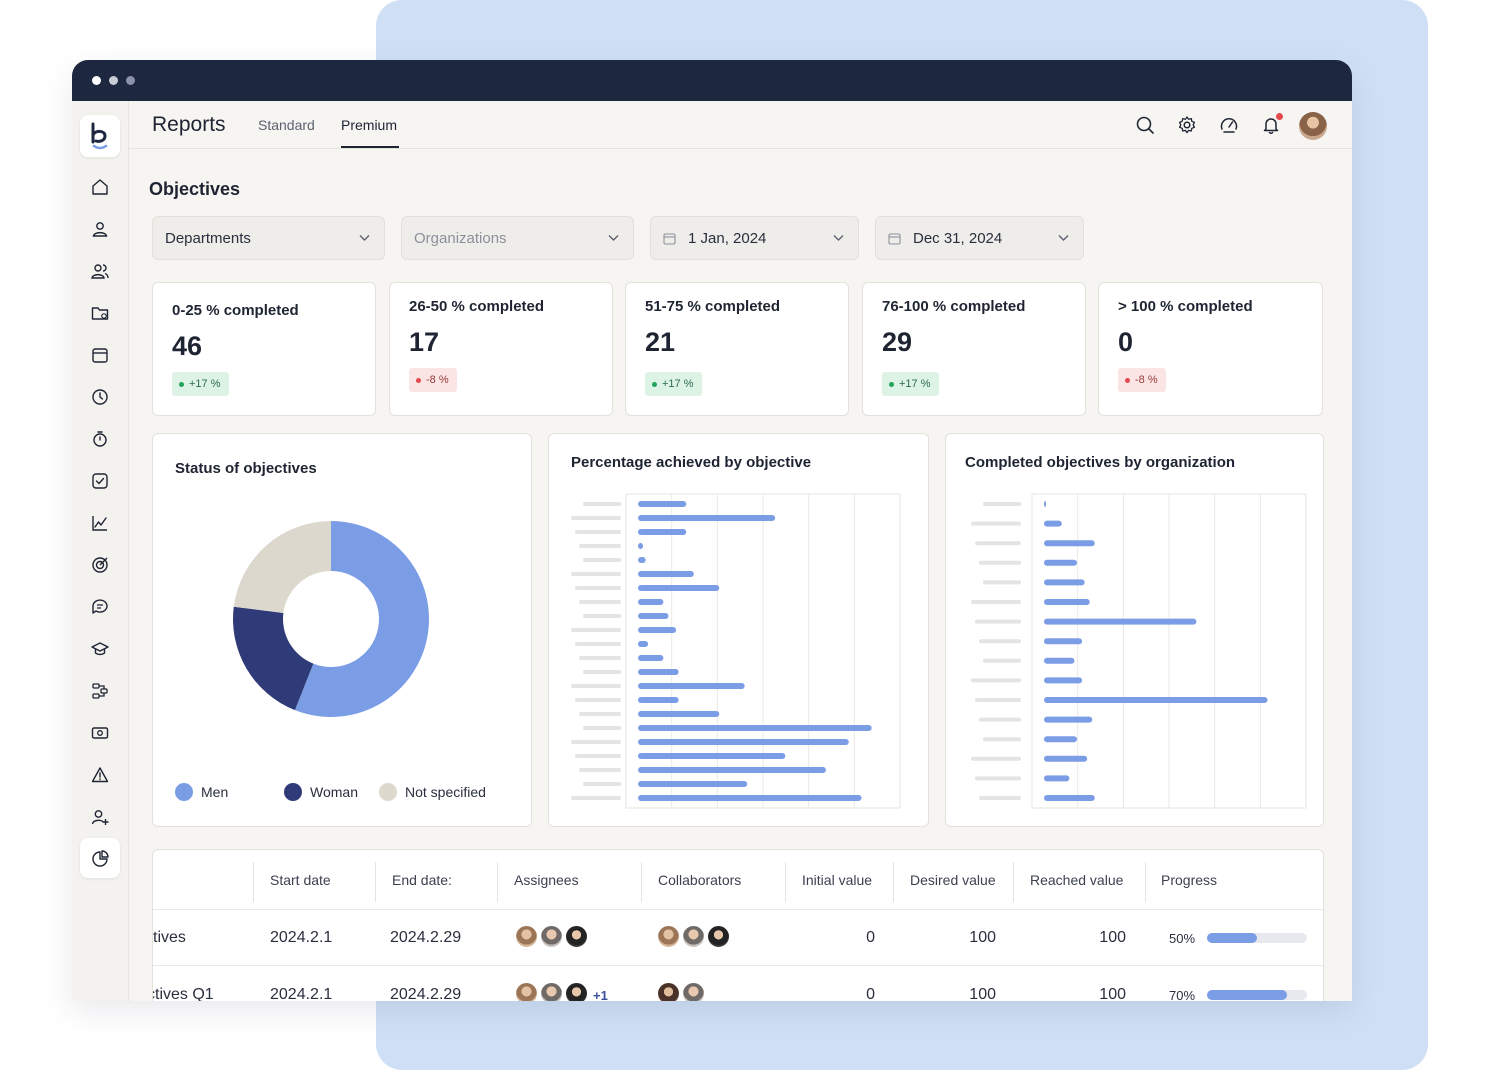 The width and height of the screenshot is (1500, 1070). What do you see at coordinates (100, 271) in the screenshot?
I see `users-icon` at bounding box center [100, 271].